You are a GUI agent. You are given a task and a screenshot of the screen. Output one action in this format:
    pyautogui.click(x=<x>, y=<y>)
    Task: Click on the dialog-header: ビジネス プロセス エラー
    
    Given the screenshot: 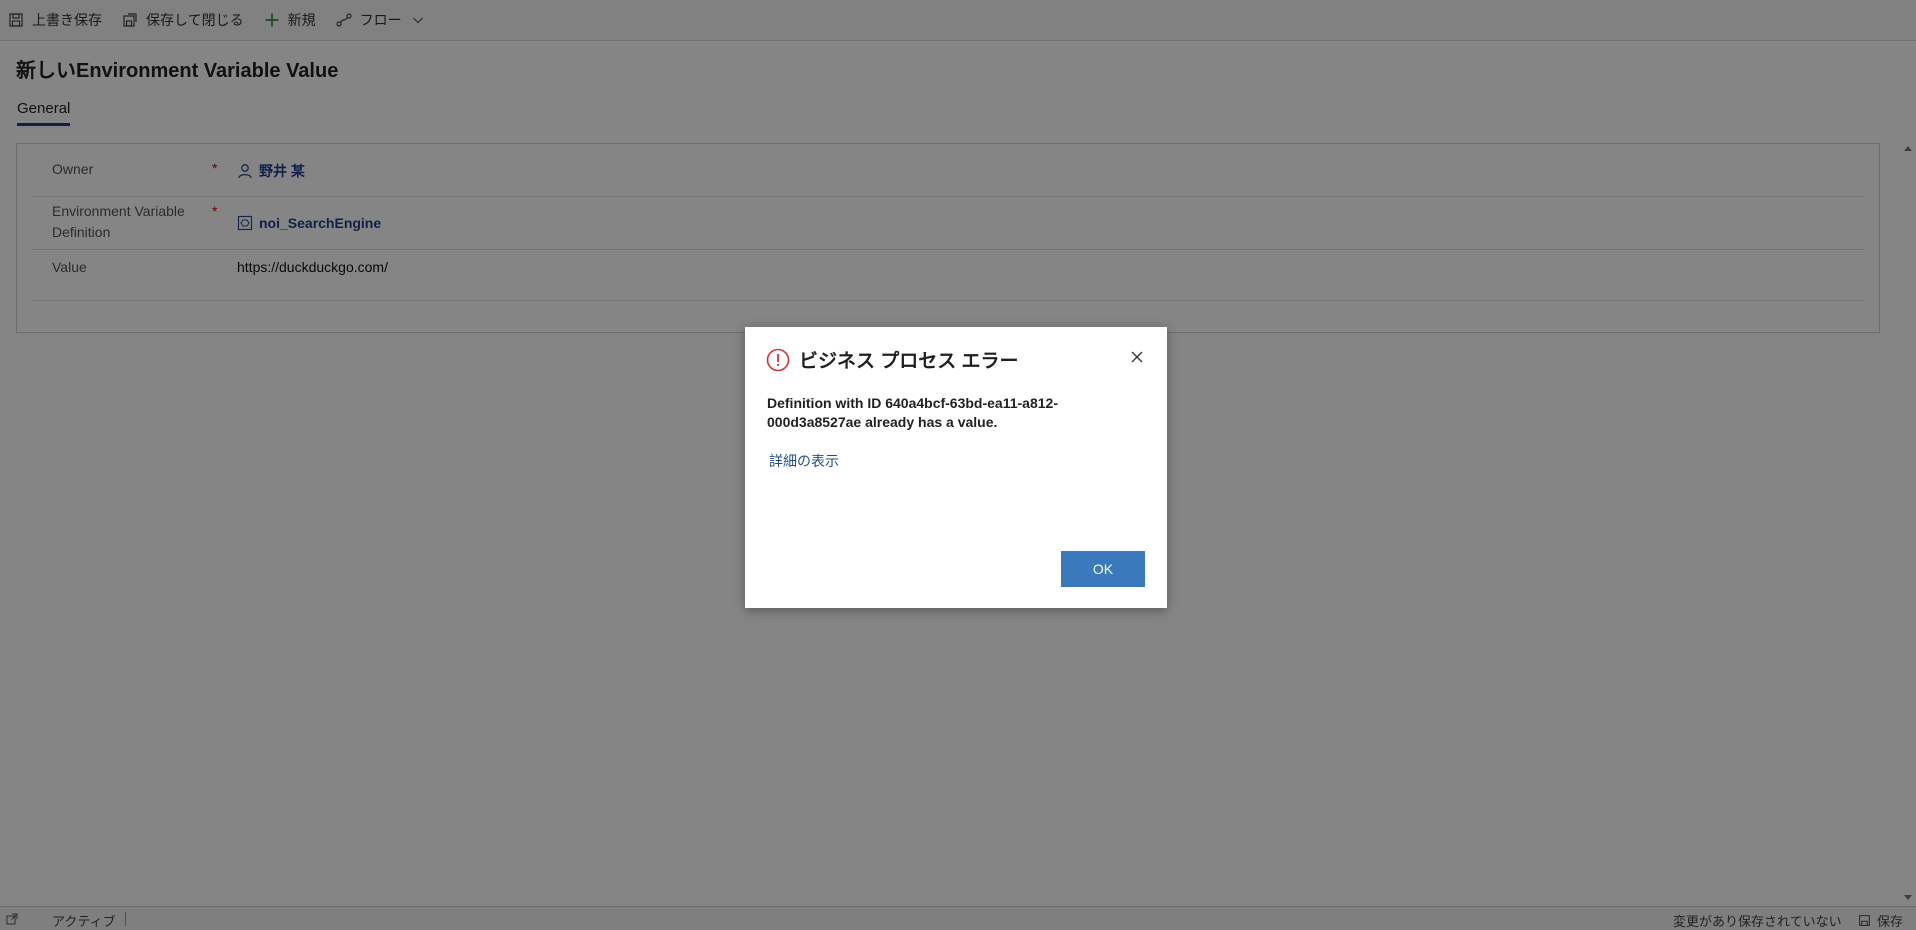 What is the action you would take?
    pyautogui.click(x=892, y=359)
    